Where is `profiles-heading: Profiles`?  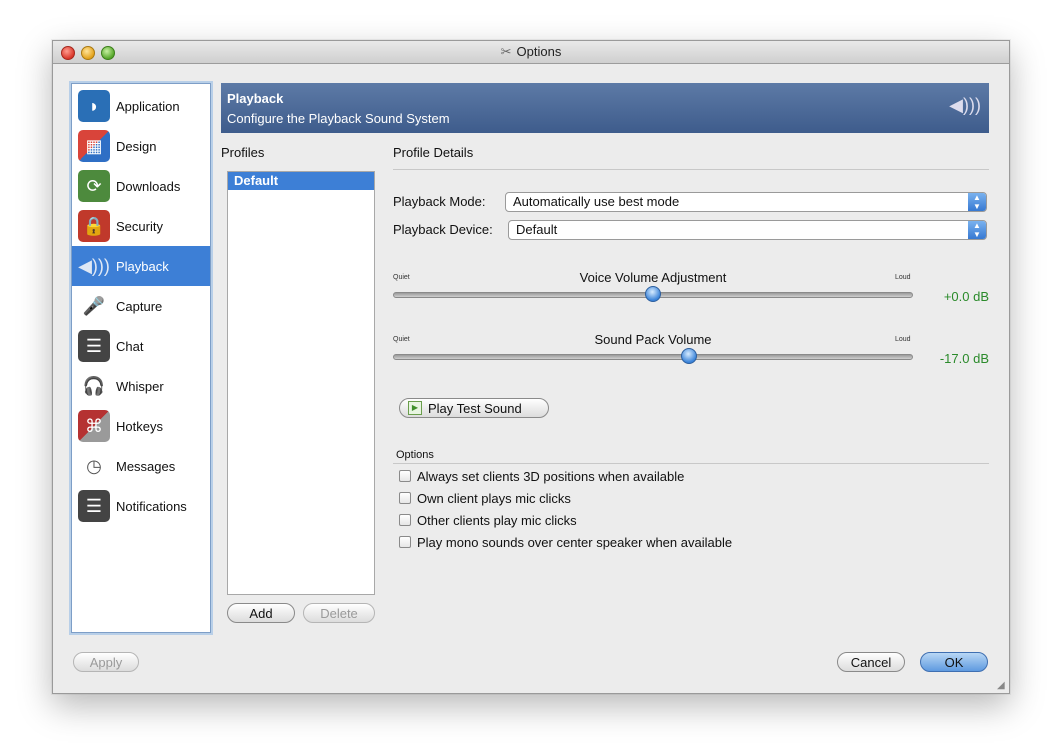 profiles-heading: Profiles is located at coordinates (243, 152).